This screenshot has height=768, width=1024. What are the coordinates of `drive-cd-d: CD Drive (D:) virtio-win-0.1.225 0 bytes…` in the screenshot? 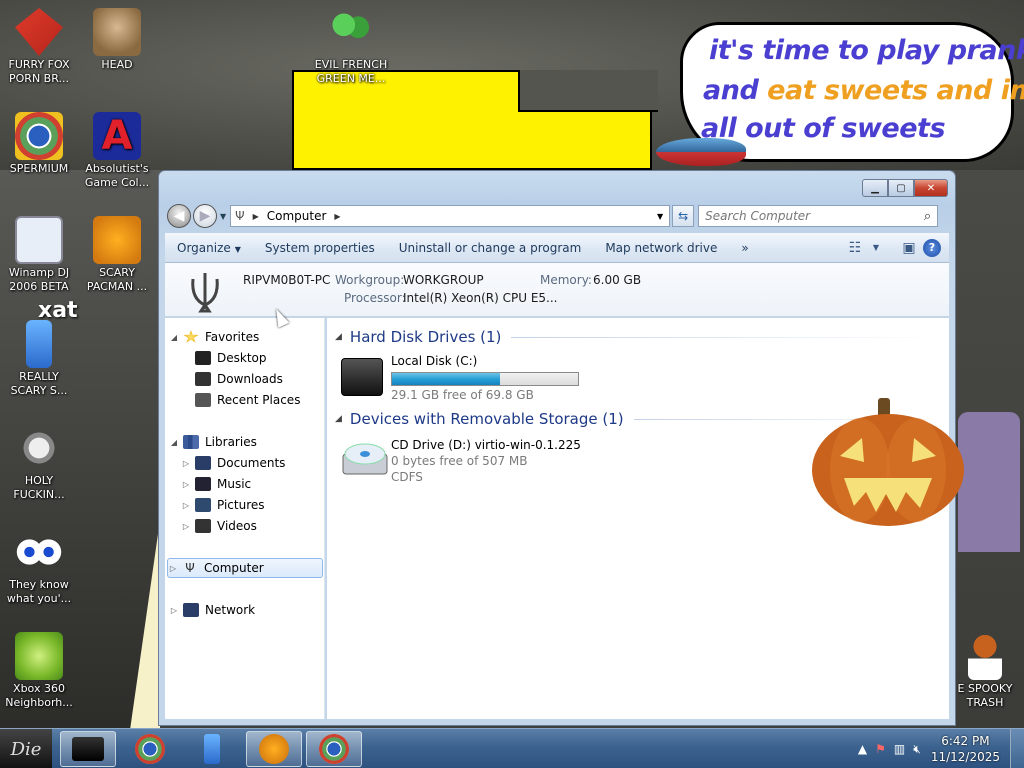 It's located at (457, 459).